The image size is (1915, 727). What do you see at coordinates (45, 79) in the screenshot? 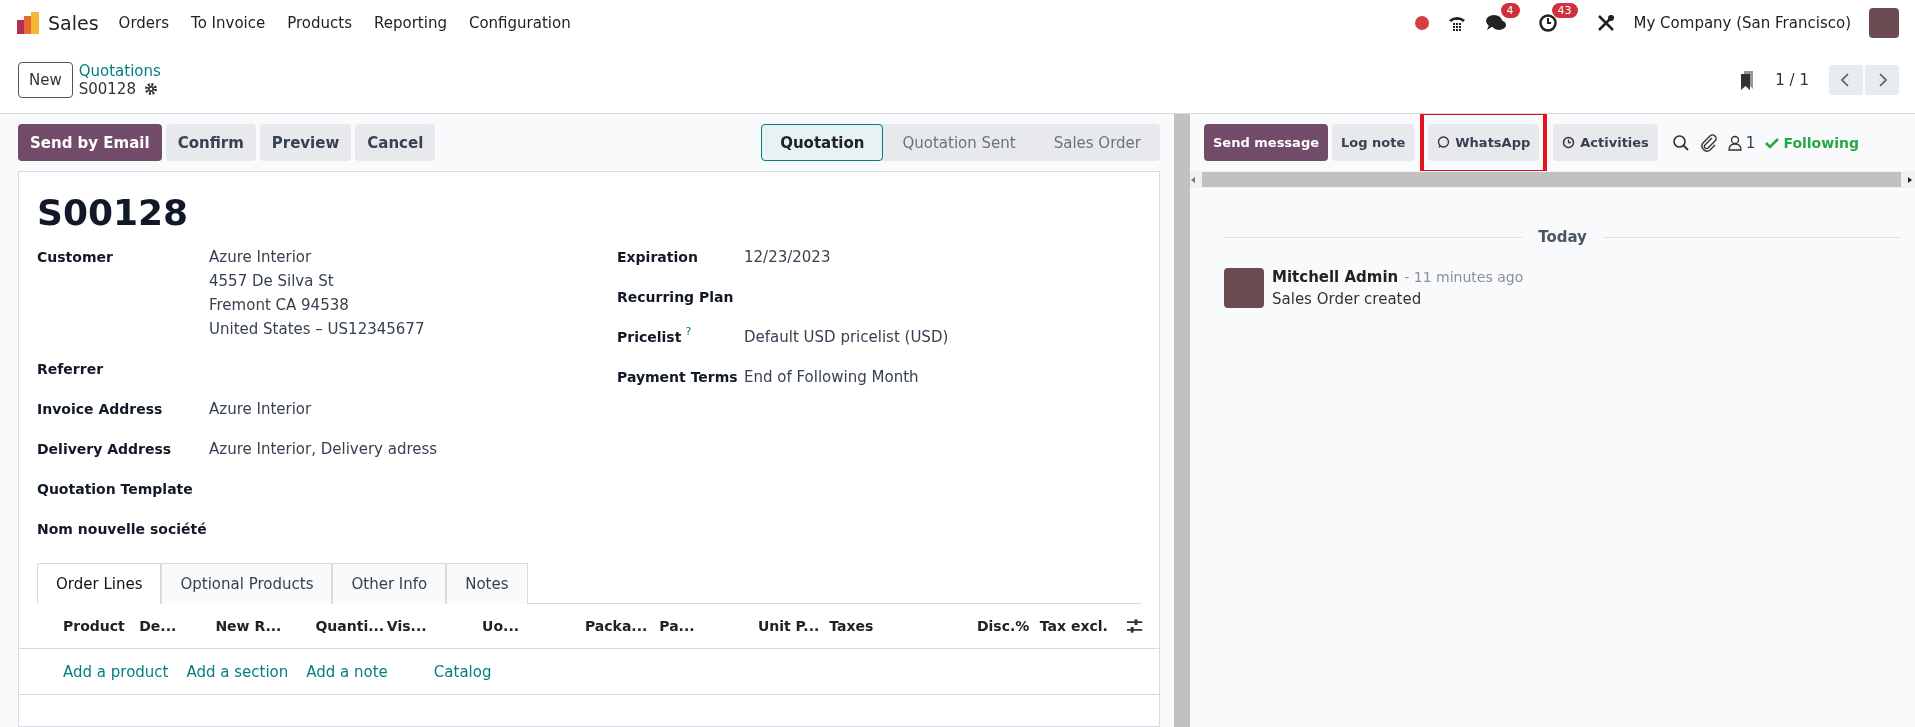
I see `new-button: New` at bounding box center [45, 79].